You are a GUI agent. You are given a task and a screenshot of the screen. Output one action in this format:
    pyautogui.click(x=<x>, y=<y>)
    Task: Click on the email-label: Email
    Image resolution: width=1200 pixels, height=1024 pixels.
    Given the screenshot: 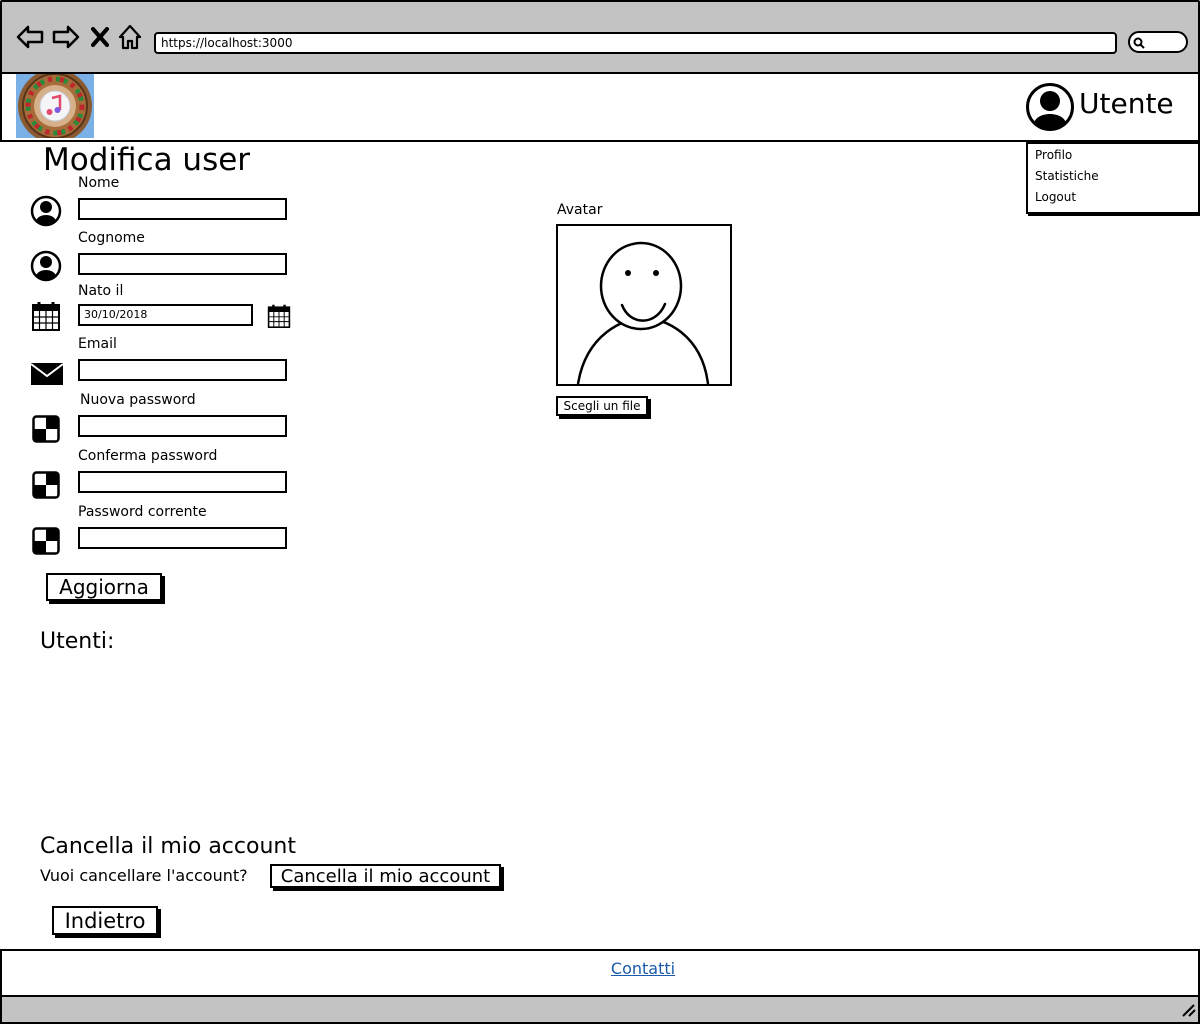 What is the action you would take?
    pyautogui.click(x=97, y=344)
    